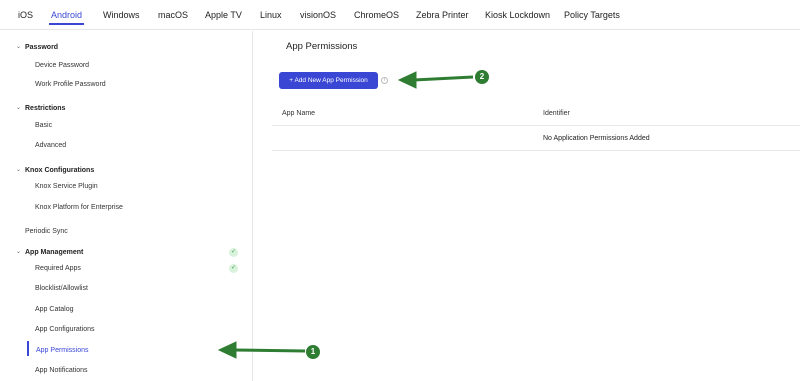  I want to click on add-app-permission-button: + Add New App Permission, so click(328, 80).